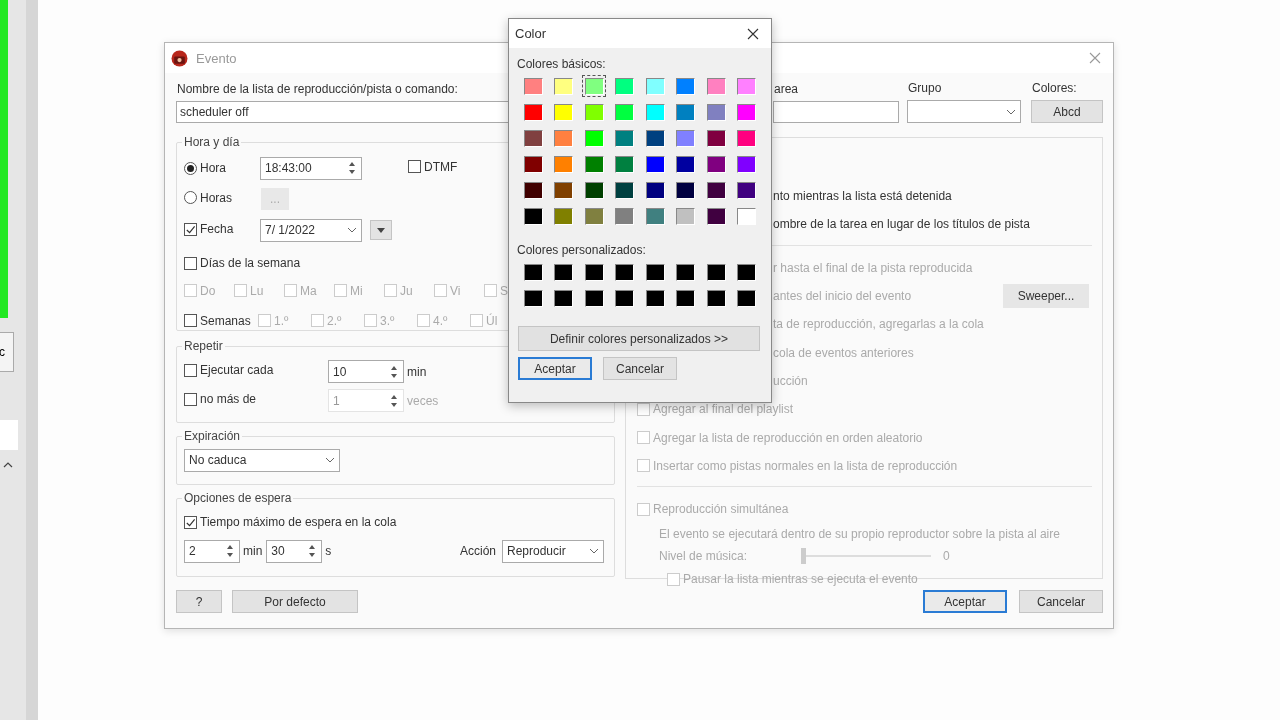 Image resolution: width=1280 pixels, height=720 pixels. What do you see at coordinates (294, 551) in the screenshot?
I see `spin-field: 30` at bounding box center [294, 551].